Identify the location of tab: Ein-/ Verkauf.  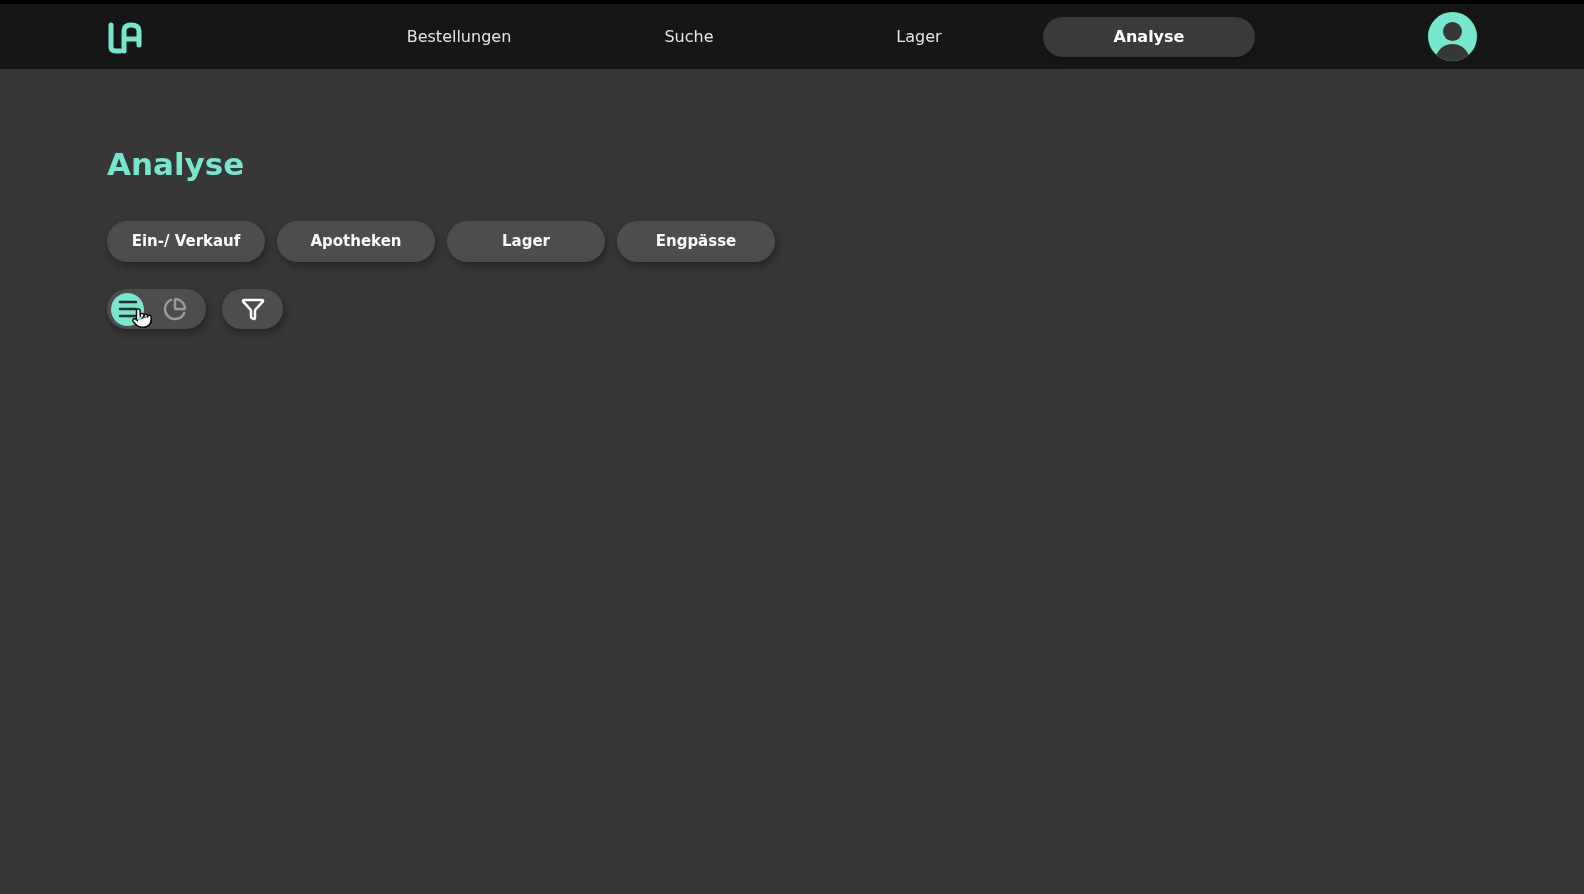
(186, 241).